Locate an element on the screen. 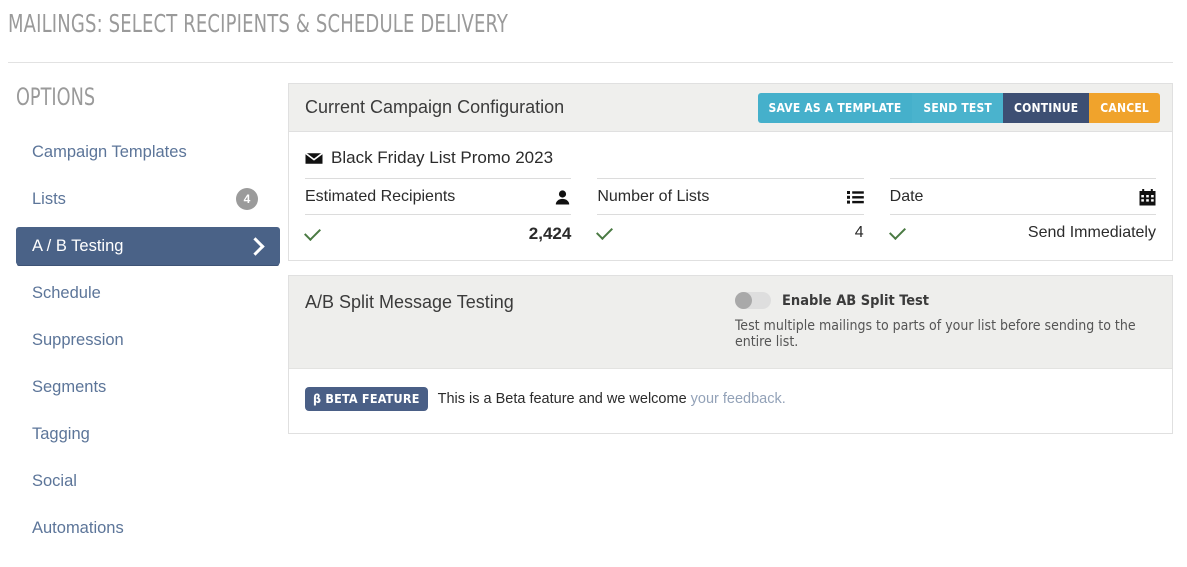 The width and height of the screenshot is (1187, 567). toggle-knob is located at coordinates (743, 300).